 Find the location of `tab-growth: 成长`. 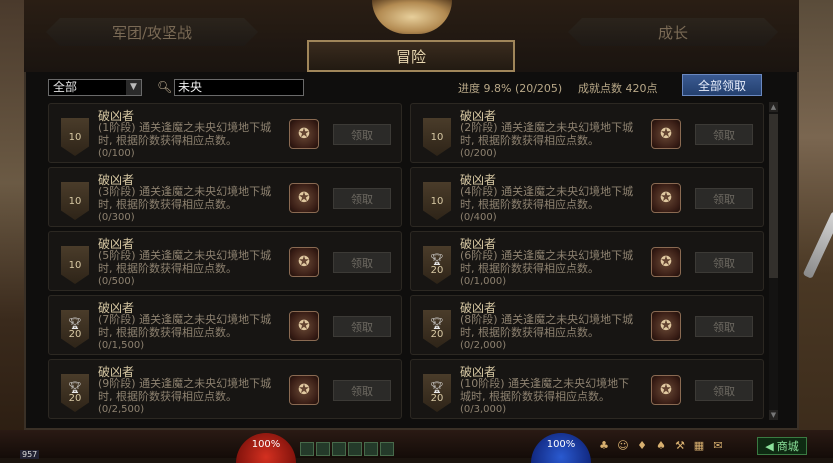

tab-growth: 成长 is located at coordinates (673, 32).